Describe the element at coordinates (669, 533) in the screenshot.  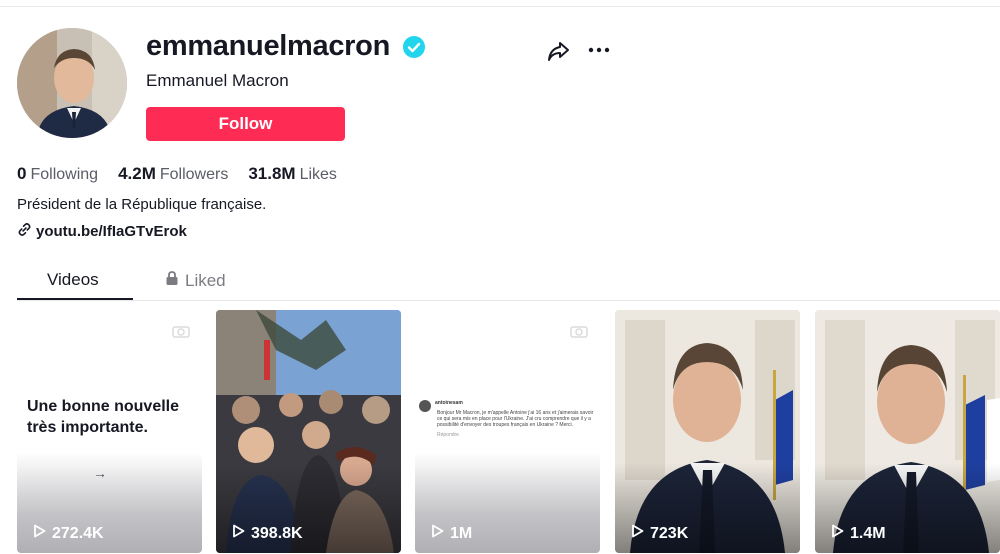
I see `view-count-label: 723K` at that location.